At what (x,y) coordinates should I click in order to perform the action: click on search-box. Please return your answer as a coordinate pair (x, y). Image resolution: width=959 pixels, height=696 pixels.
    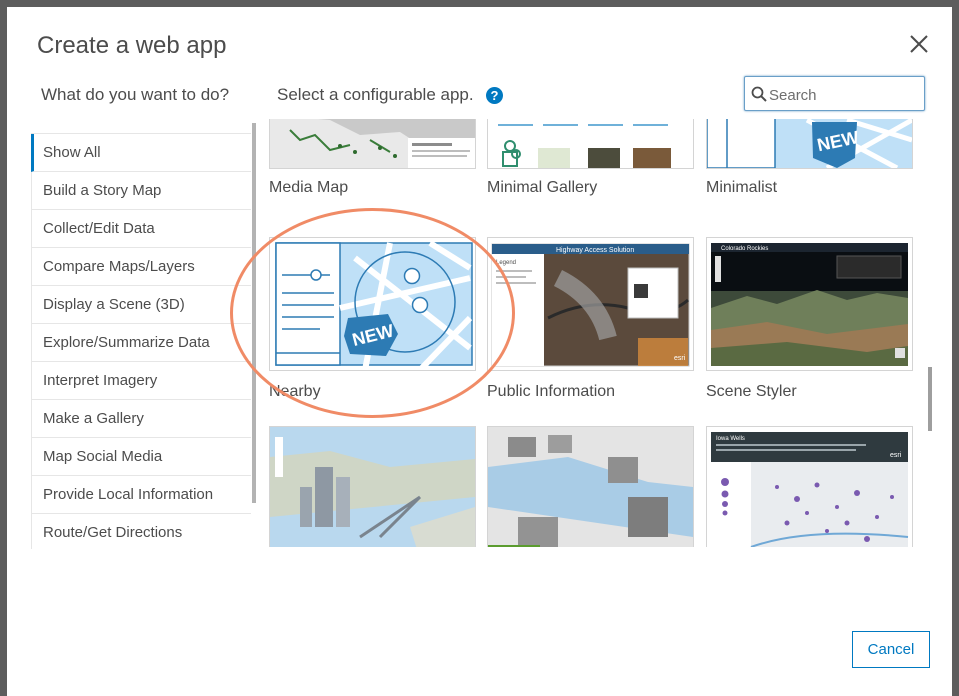
    Looking at the image, I should click on (834, 93).